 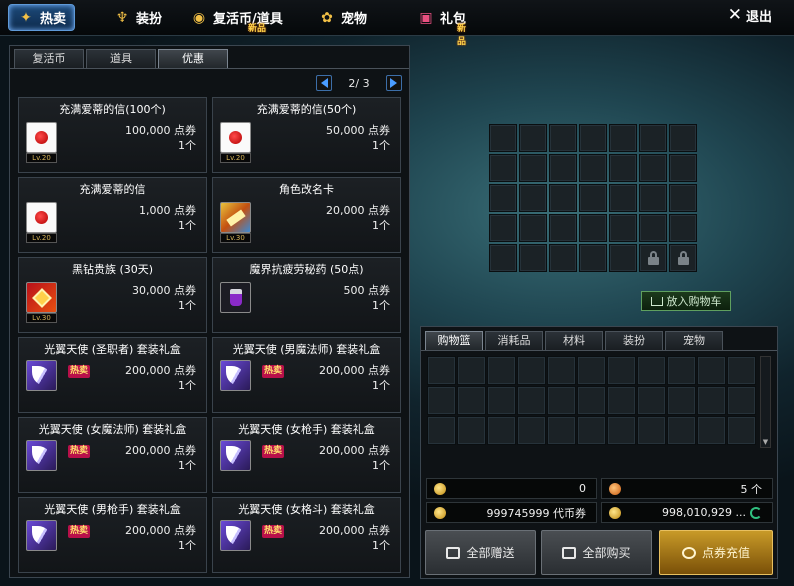 I want to click on next-page-button, so click(x=393, y=83).